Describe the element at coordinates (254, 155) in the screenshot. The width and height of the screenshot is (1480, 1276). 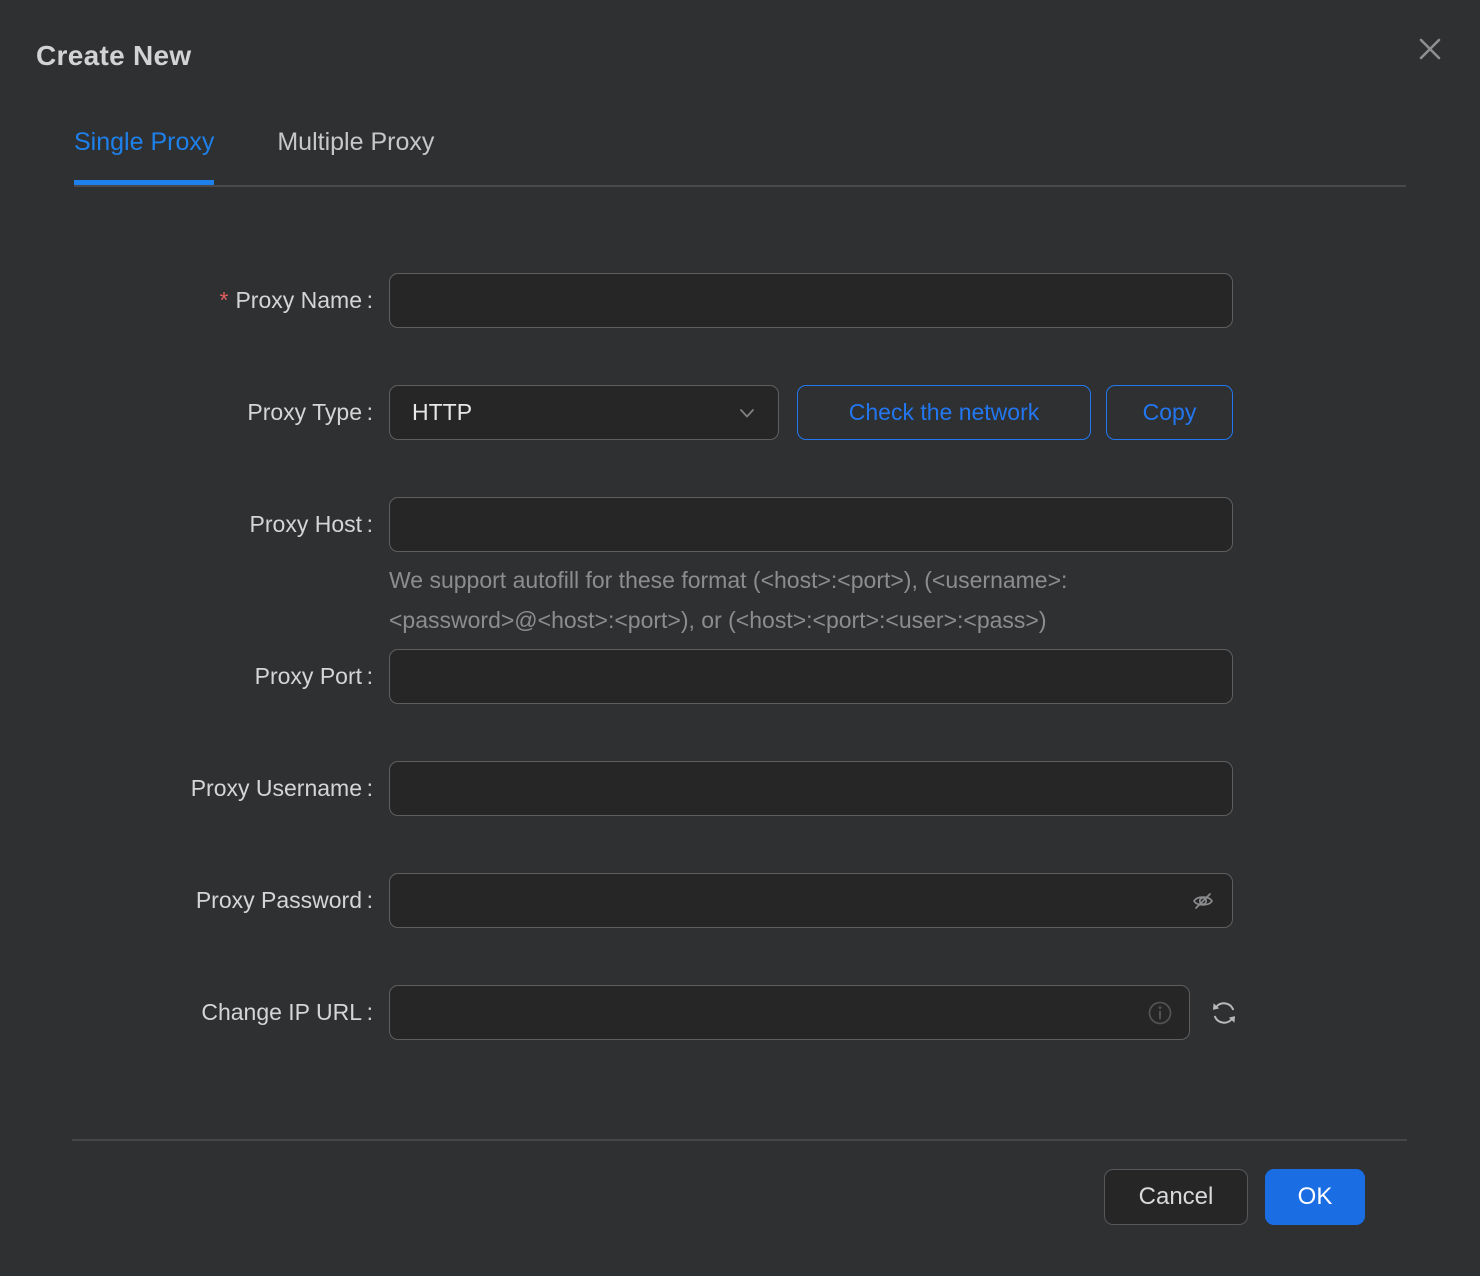
I see `tab-bar: Single Proxy Multiple Proxy` at that location.